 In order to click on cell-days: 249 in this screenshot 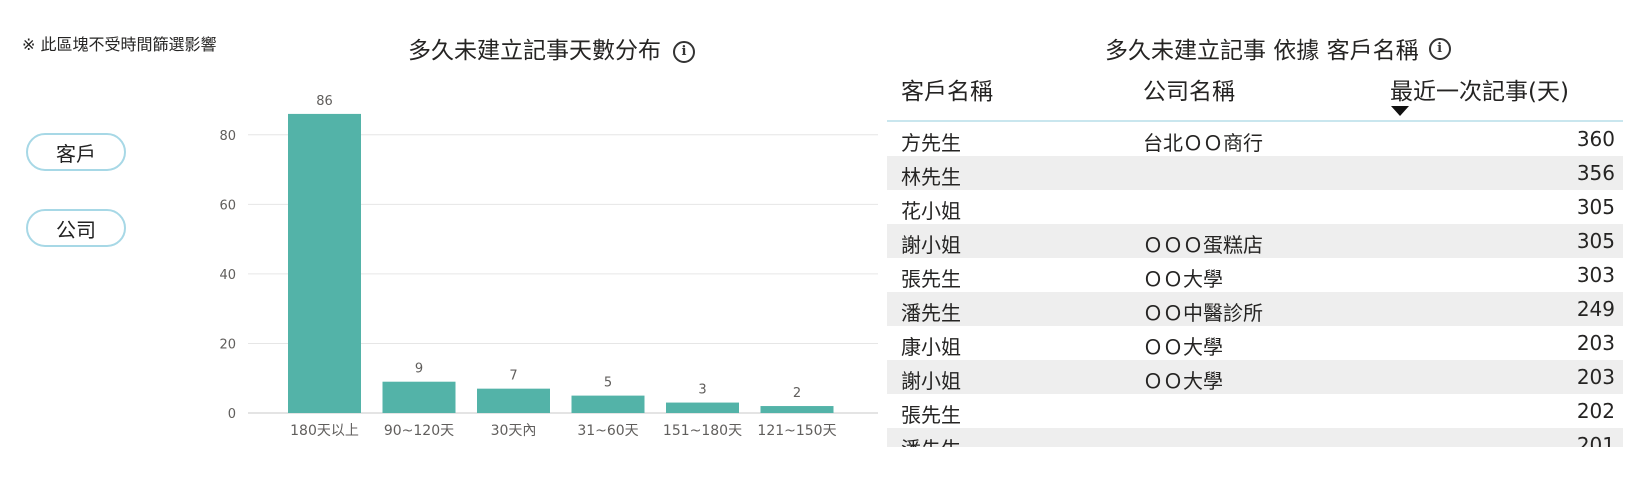, I will do `click(1595, 309)`.